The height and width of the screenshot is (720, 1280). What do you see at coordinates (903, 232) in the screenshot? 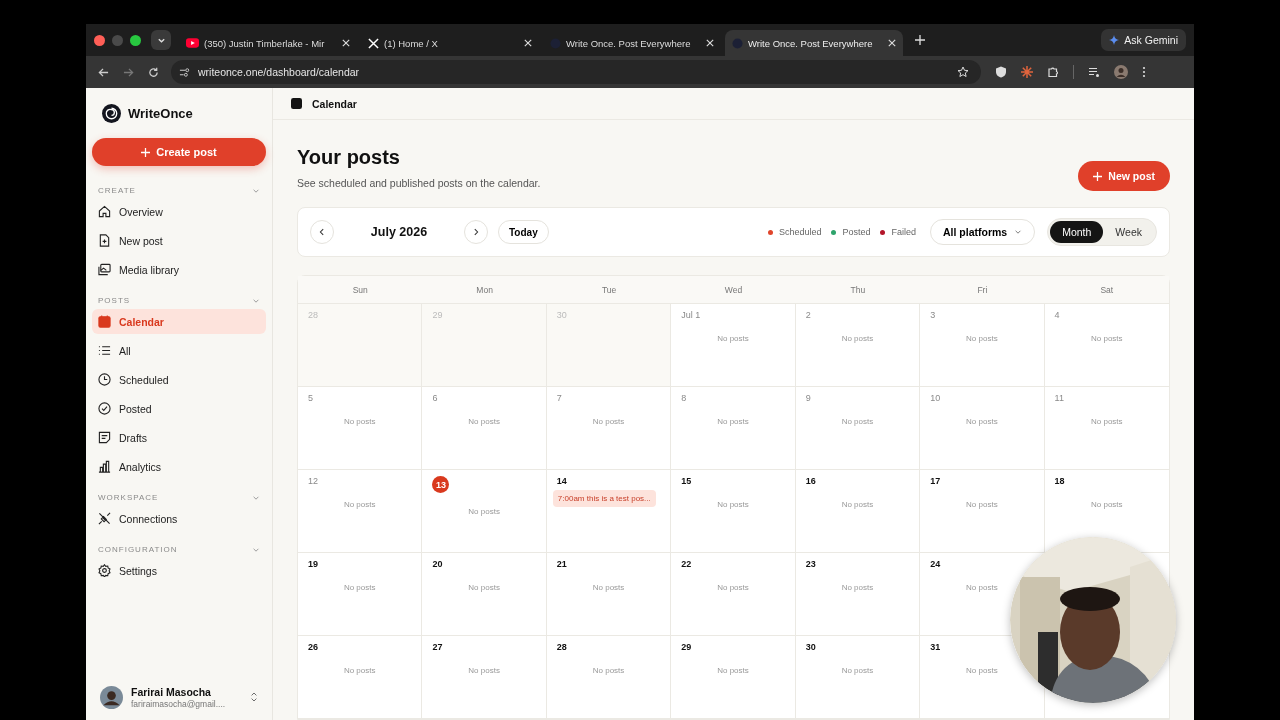
I see `legend-label: Failed` at bounding box center [903, 232].